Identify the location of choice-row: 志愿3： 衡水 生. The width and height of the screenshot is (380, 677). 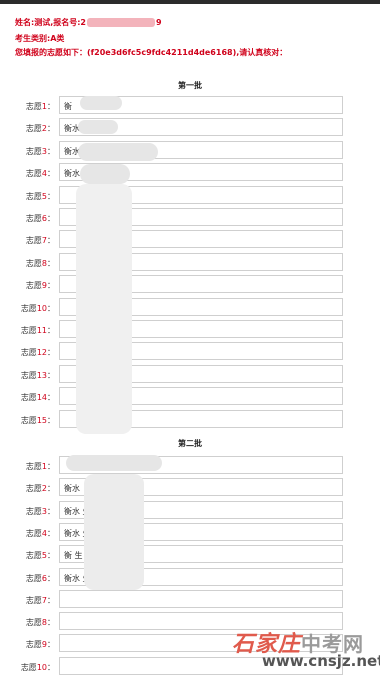
(190, 510).